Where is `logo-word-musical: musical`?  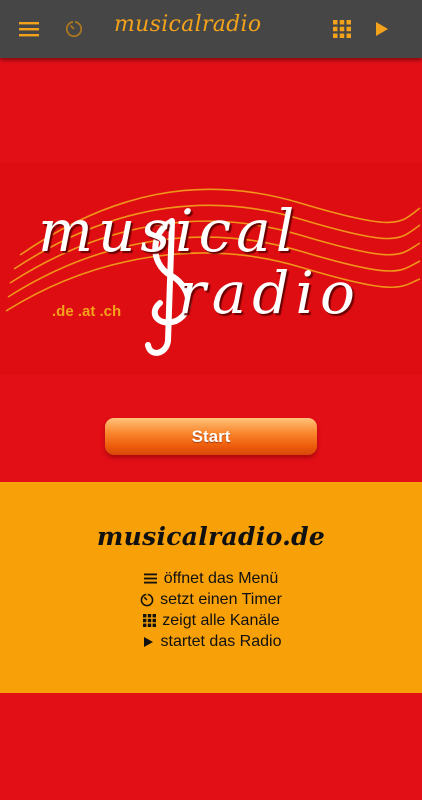 logo-word-musical: musical is located at coordinates (169, 231).